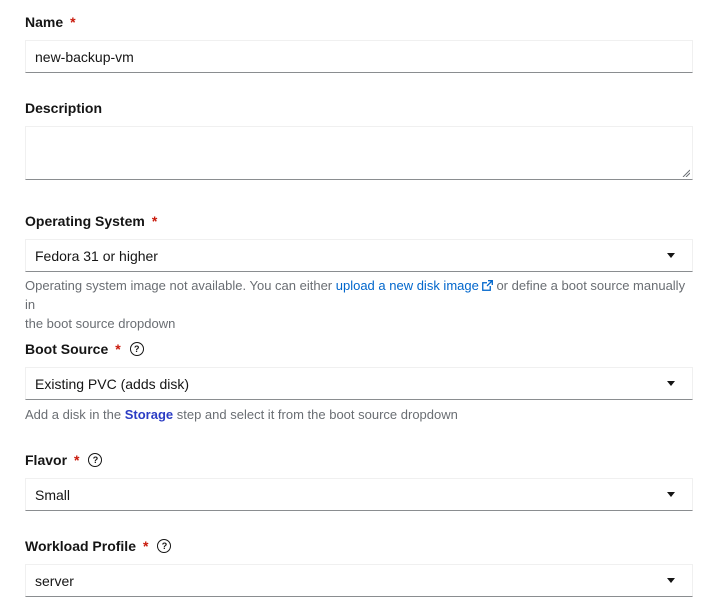 The height and width of the screenshot is (607, 707). I want to click on upload-disk-image-link-text: upload a new disk image, so click(407, 285).